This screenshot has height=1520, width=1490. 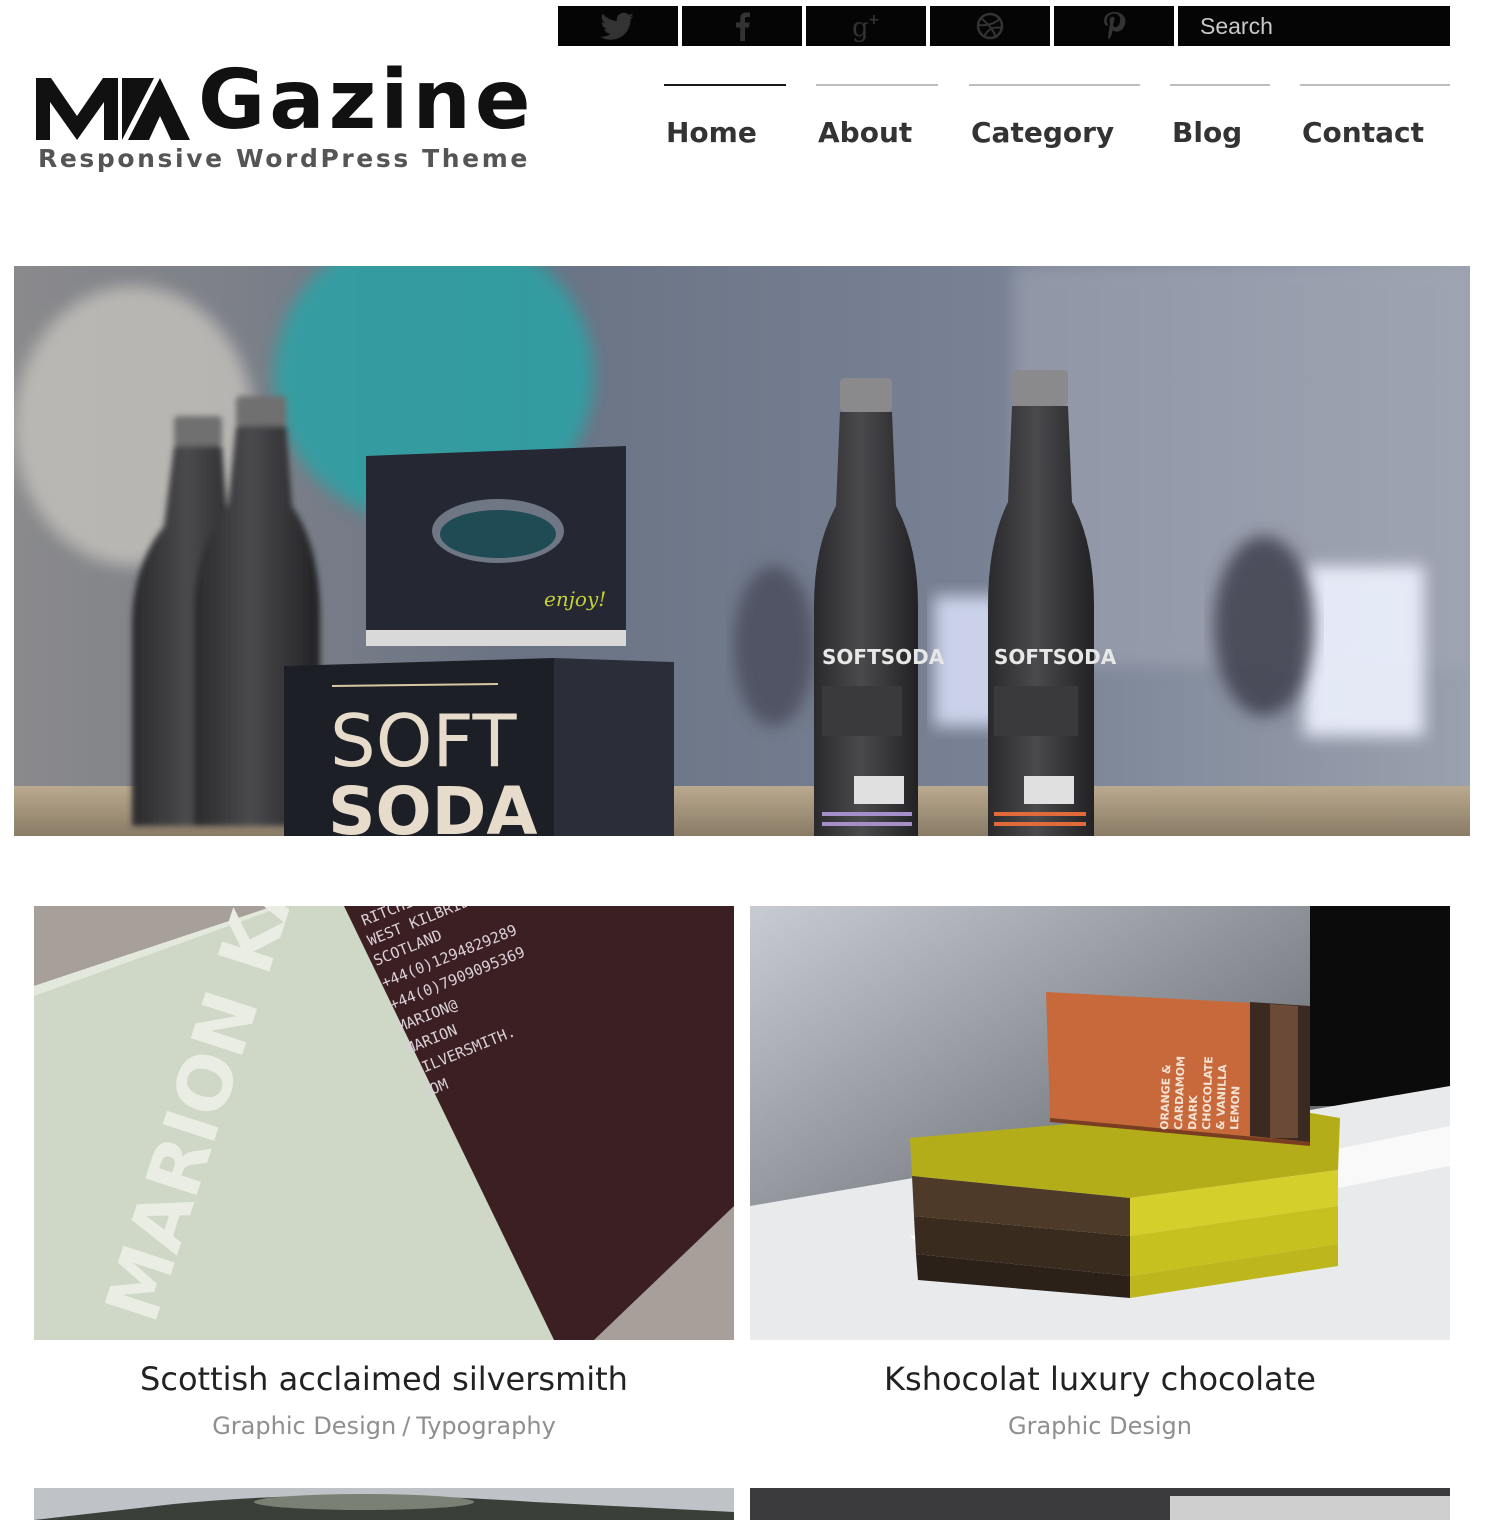 I want to click on pinterest-p-icon, so click(x=1115, y=26).